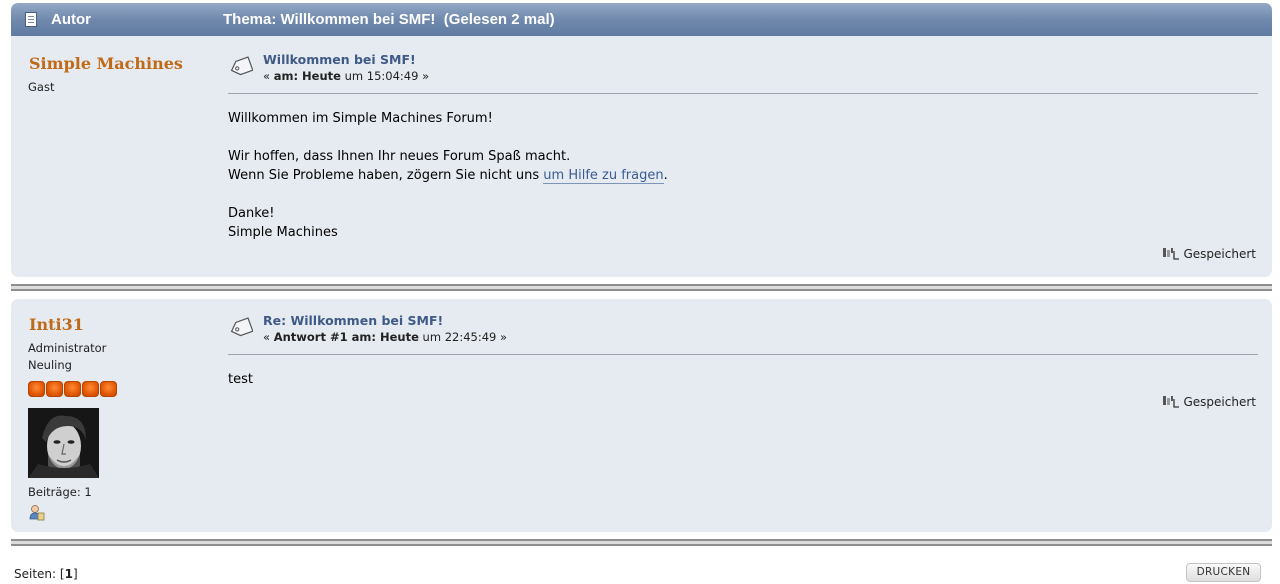 The image size is (1280, 584). Describe the element at coordinates (71, 19) in the screenshot. I see `author-column-label: Autor` at that location.